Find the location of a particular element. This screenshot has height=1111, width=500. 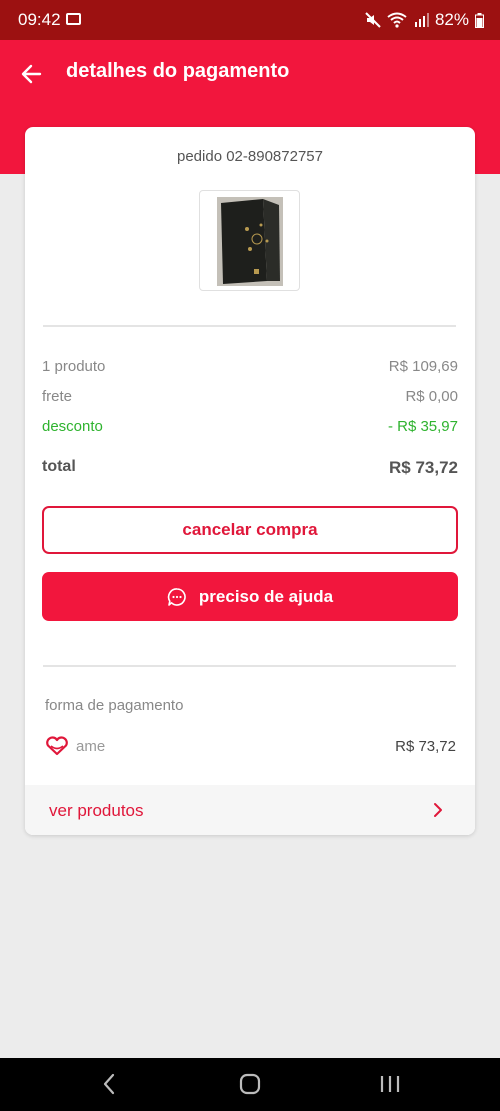

shipping-value: R$ 0,00 is located at coordinates (431, 396).